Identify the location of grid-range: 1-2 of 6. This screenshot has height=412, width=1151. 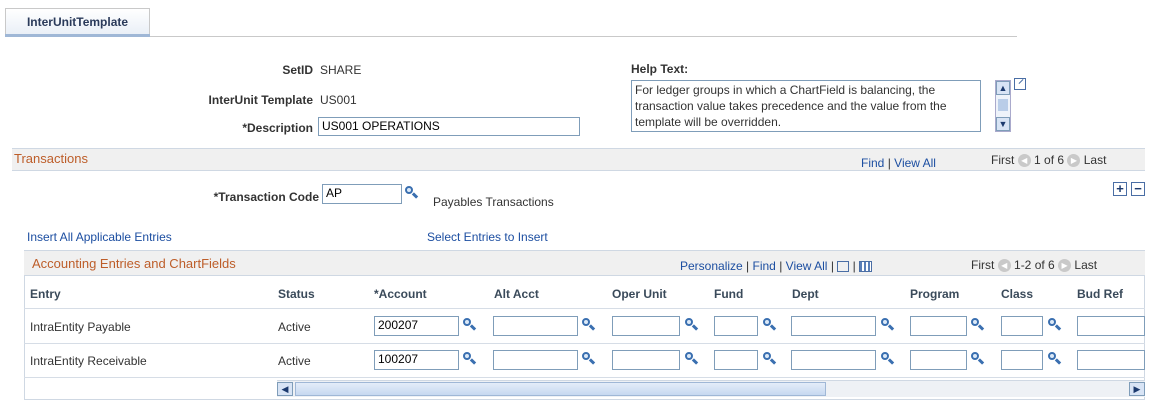
(1034, 265).